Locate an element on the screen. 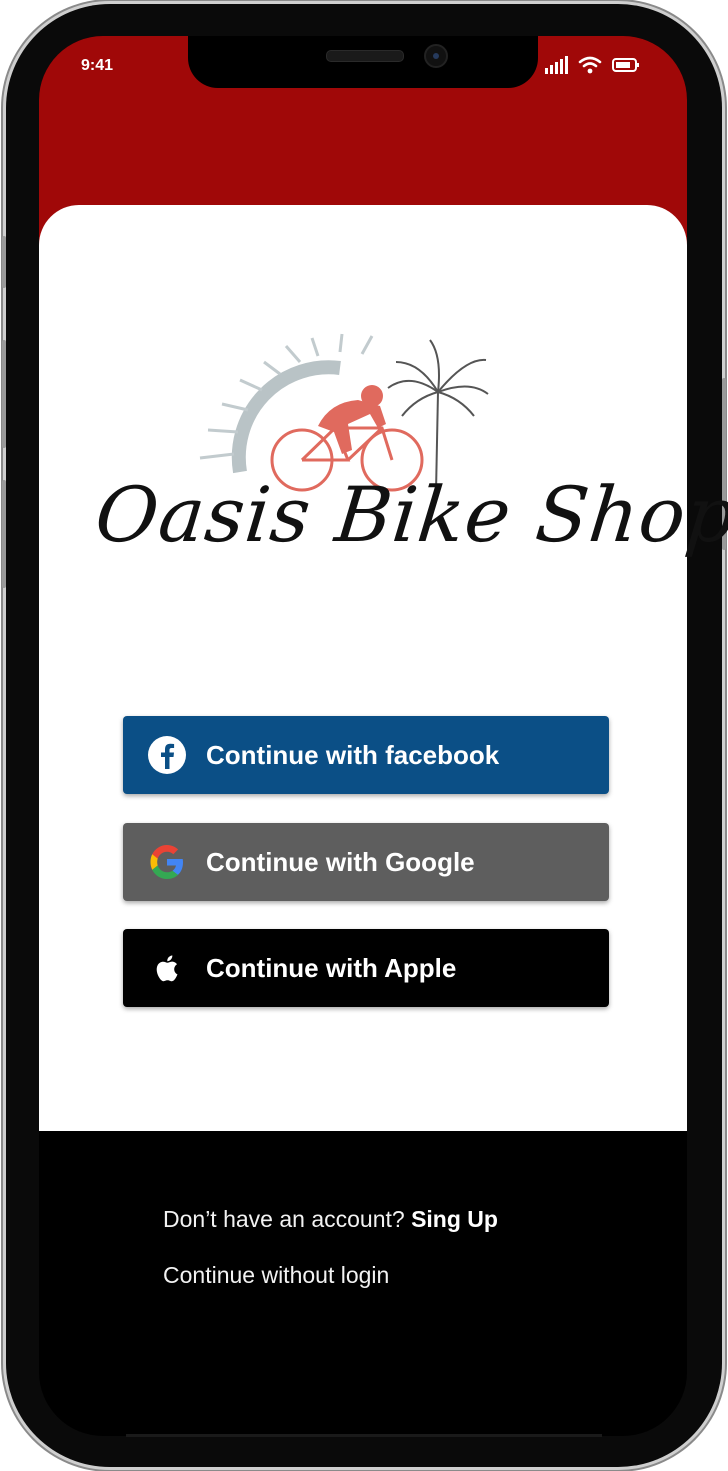  brand-name: Oasis Bike Shop is located at coordinates (409, 514).